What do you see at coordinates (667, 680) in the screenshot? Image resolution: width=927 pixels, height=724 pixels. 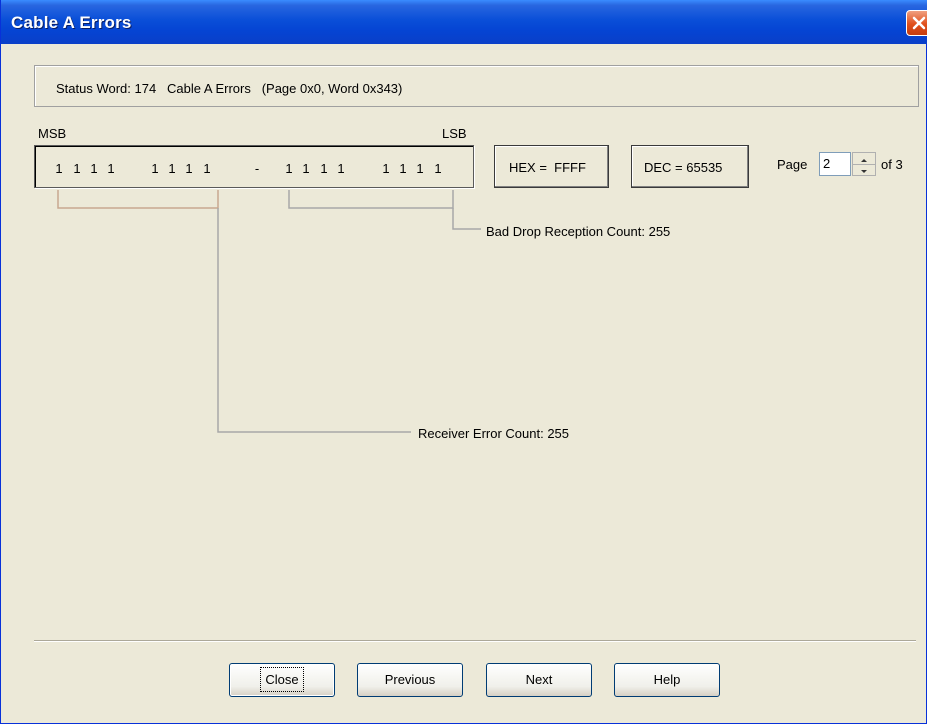 I see `help-button: Help` at bounding box center [667, 680].